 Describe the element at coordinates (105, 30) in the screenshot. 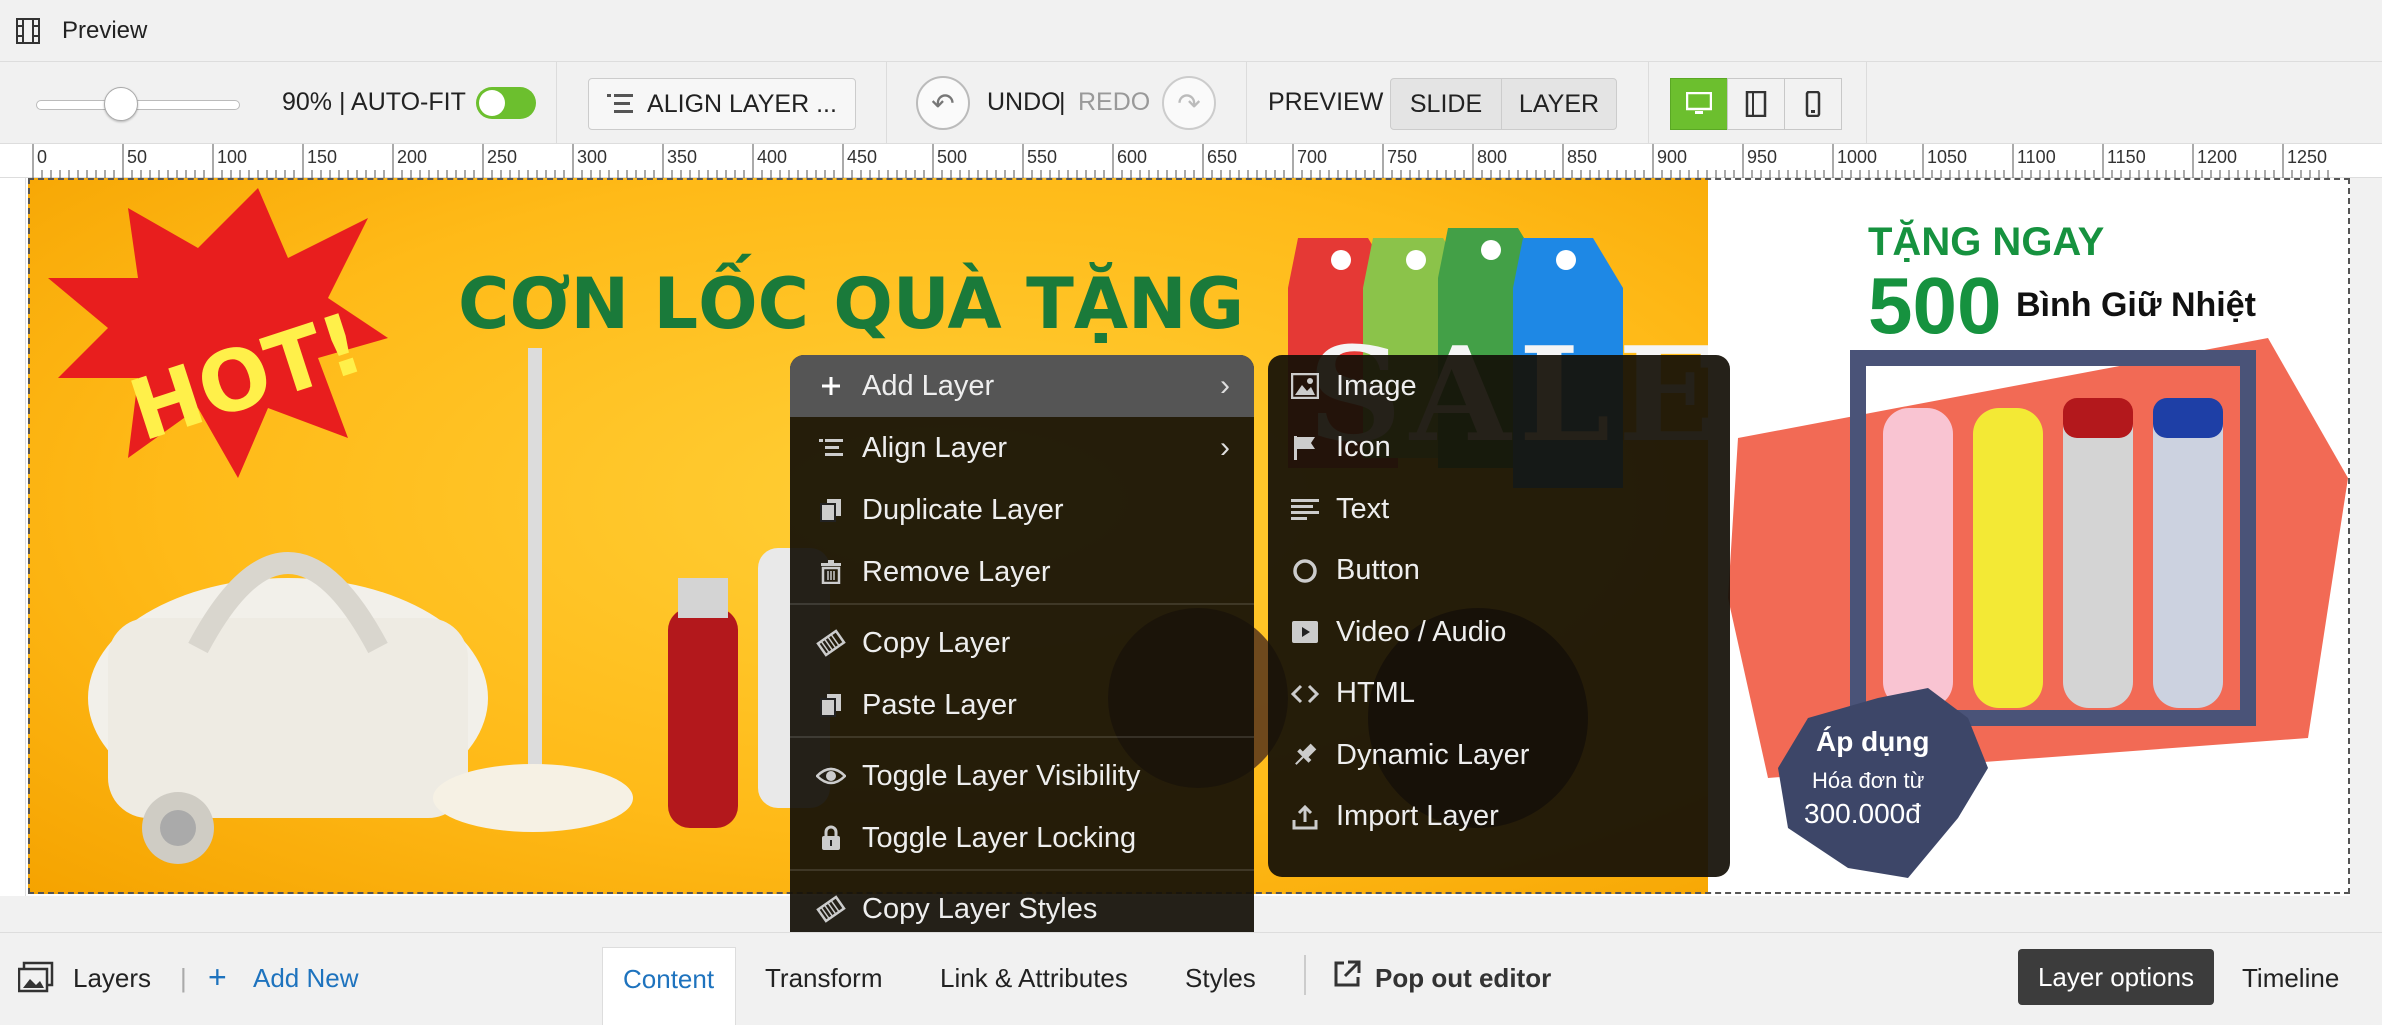

I see `window-title: Preview` at that location.